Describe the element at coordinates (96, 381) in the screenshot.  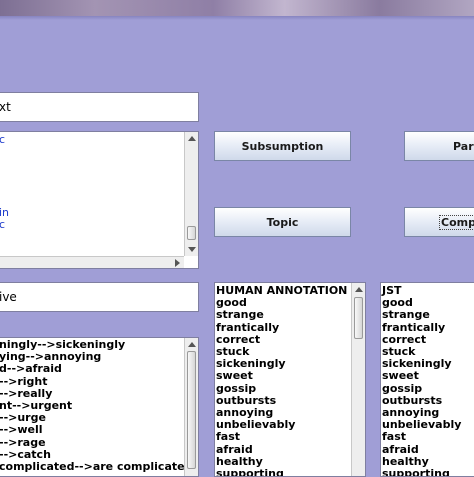
I see `list-item: -->right` at that location.